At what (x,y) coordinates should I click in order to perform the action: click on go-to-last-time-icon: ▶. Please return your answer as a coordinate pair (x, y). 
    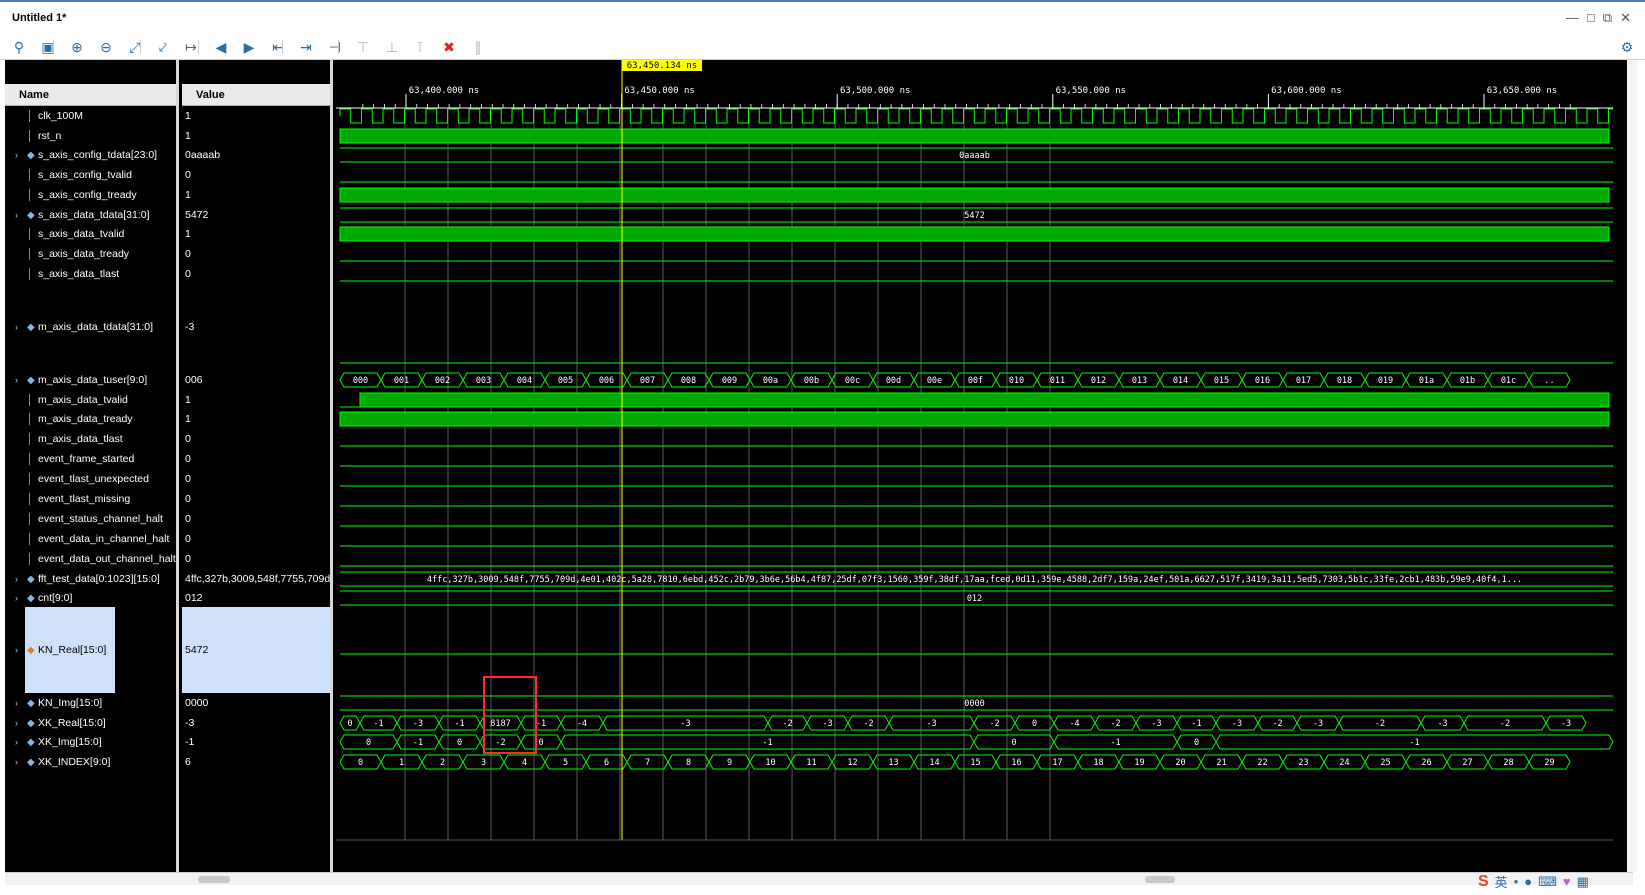
    Looking at the image, I should click on (249, 47).